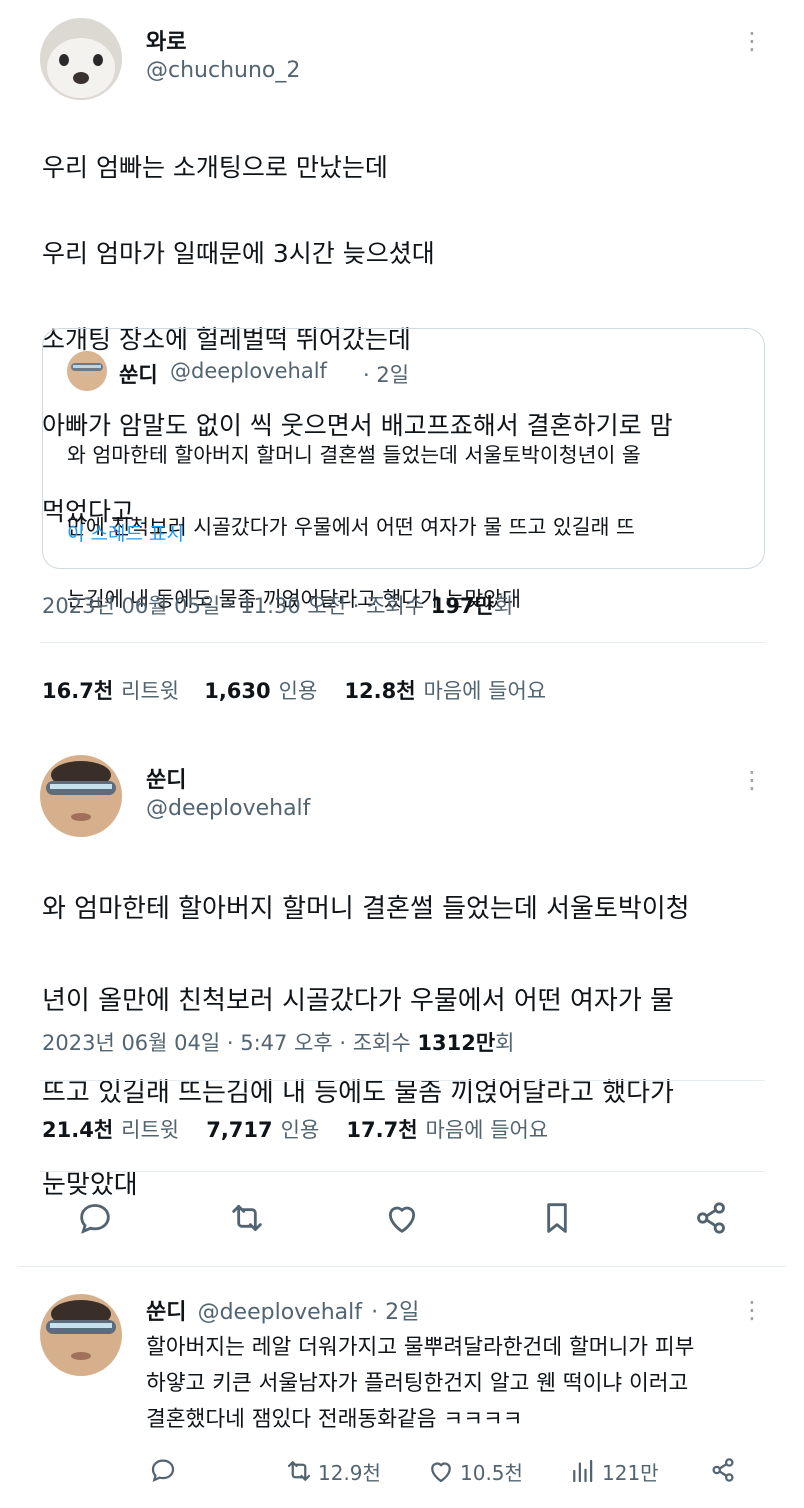  What do you see at coordinates (236, 606) in the screenshot?
I see `timestamp: 2023년 06월 05일 · 11:30 오전 · 조회수` at bounding box center [236, 606].